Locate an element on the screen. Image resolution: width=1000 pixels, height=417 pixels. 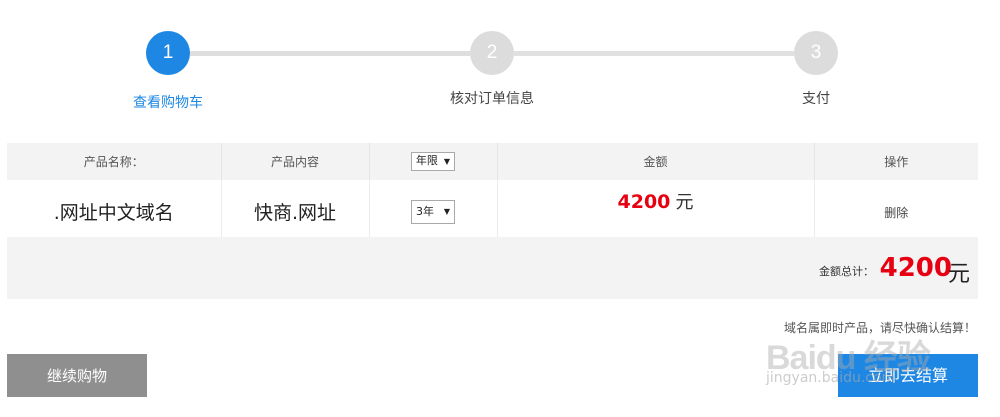
row-product-name: .网址中文域名 is located at coordinates (114, 212).